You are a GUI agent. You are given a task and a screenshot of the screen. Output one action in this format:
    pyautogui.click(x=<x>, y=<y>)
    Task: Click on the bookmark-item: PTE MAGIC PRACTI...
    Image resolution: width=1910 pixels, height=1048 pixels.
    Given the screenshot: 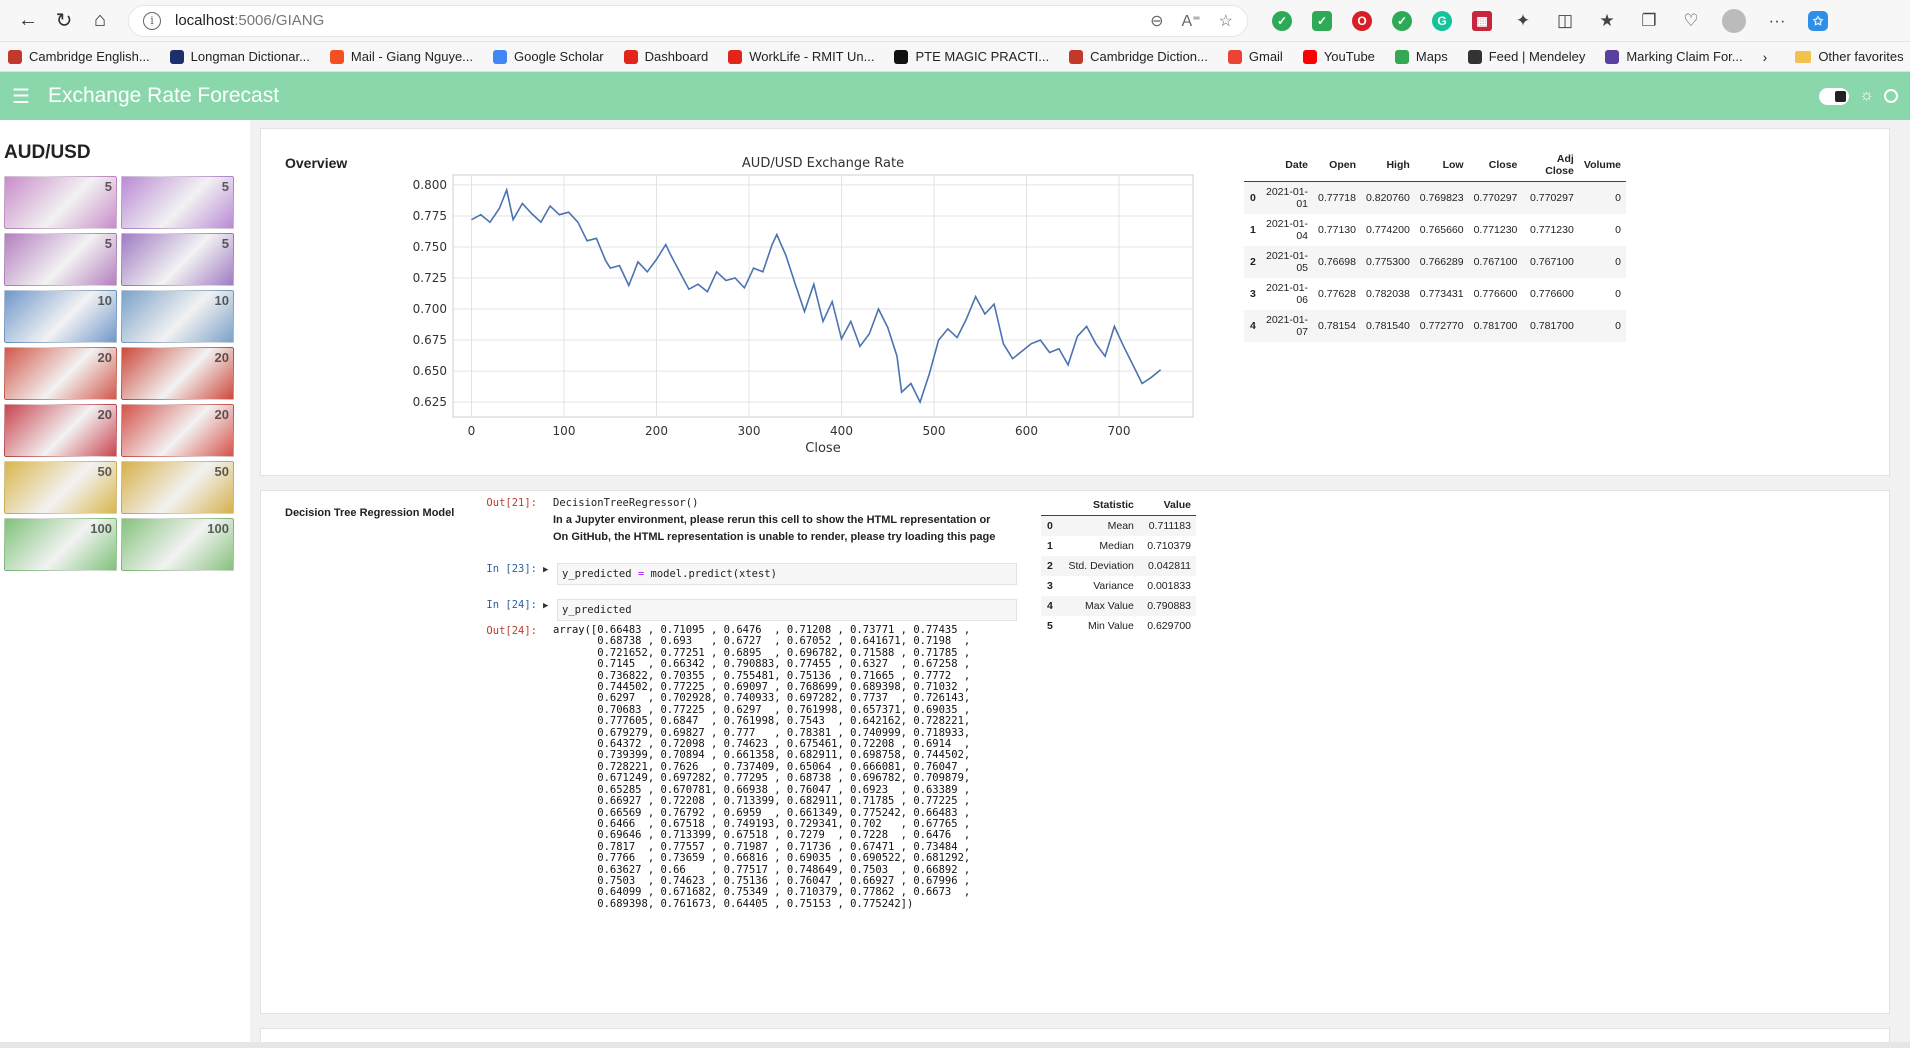 What is the action you would take?
    pyautogui.click(x=971, y=56)
    